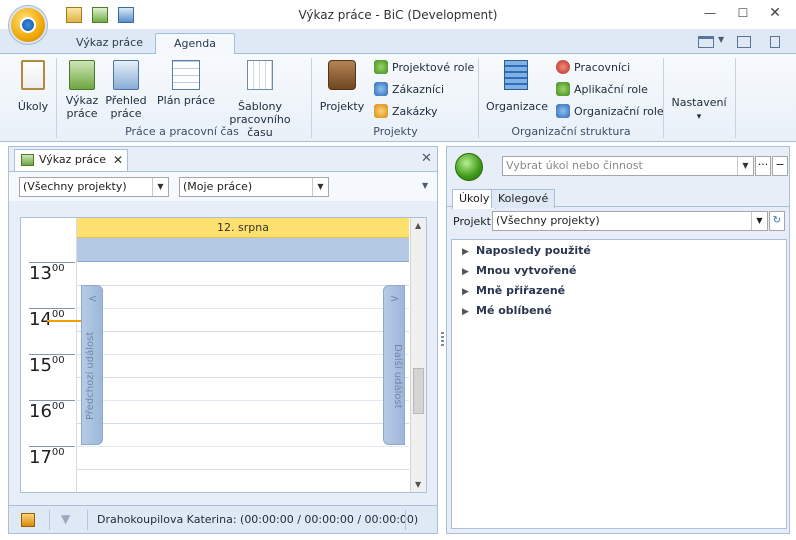 This screenshot has width=796, height=540. Describe the element at coordinates (342, 75) in the screenshot. I see `briefcase-icon` at that location.